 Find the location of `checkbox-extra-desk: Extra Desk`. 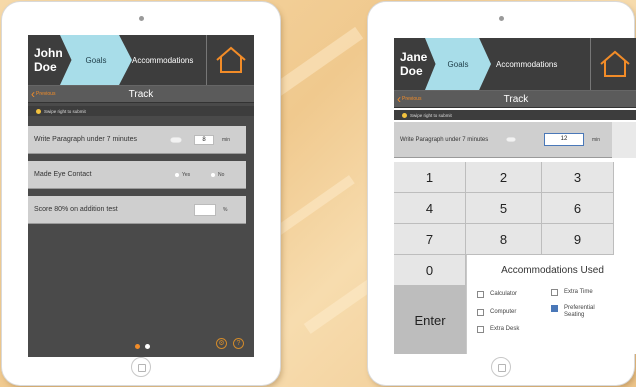

checkbox-extra-desk: Extra Desk is located at coordinates (498, 329).